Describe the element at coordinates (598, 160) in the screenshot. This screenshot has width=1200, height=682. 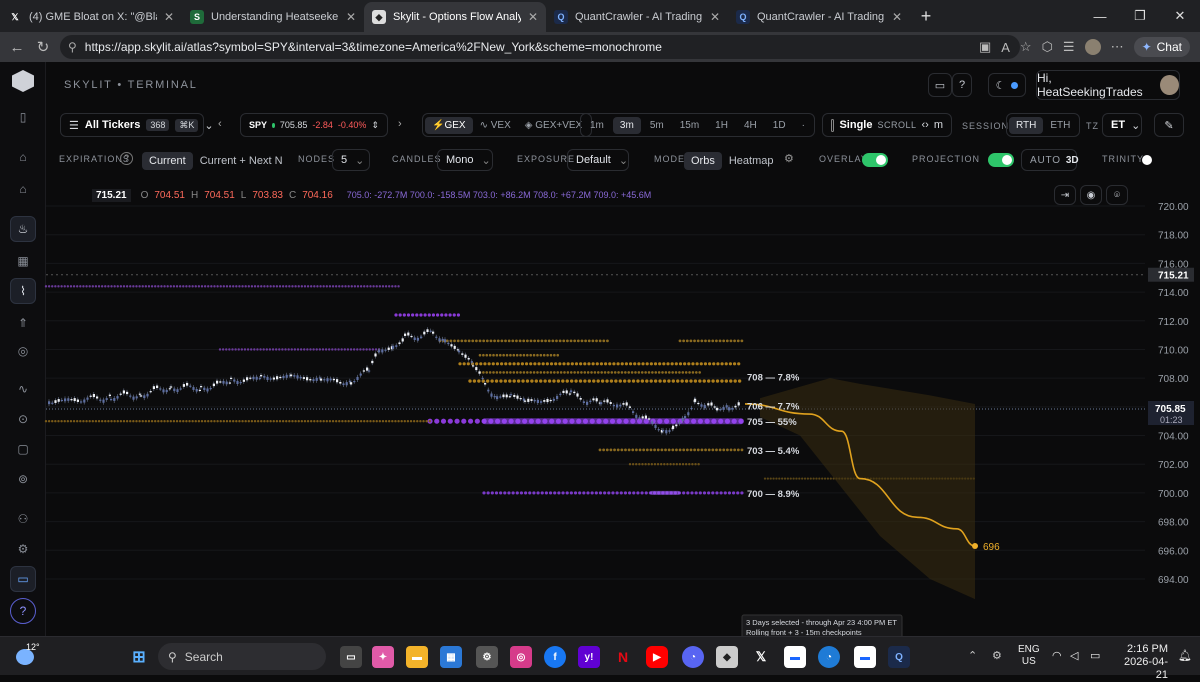
I see `exposure-select: Default ⌄` at that location.